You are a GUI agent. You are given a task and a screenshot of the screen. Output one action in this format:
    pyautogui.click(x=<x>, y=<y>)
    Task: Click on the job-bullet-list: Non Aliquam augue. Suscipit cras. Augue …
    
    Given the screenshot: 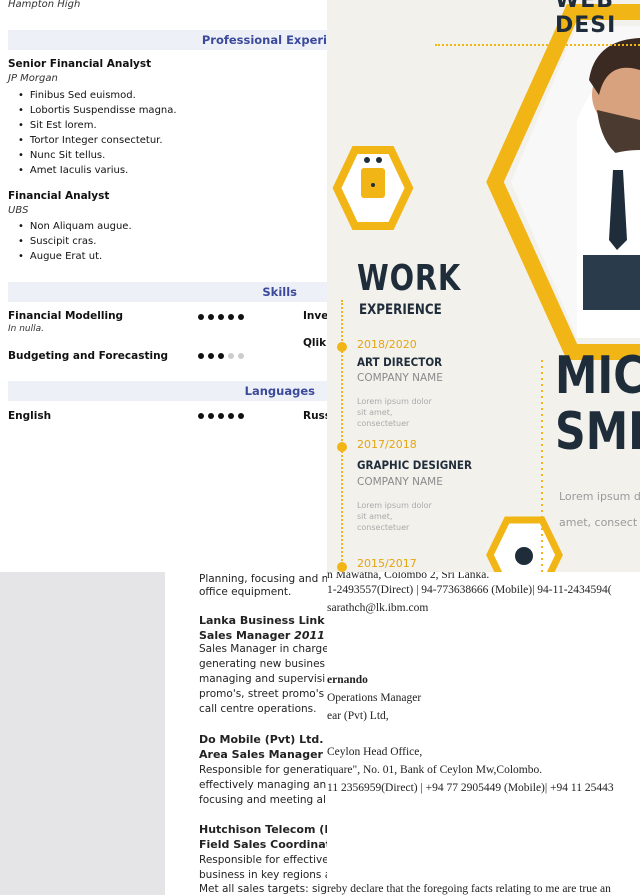 What is the action you would take?
    pyautogui.click(x=75, y=241)
    